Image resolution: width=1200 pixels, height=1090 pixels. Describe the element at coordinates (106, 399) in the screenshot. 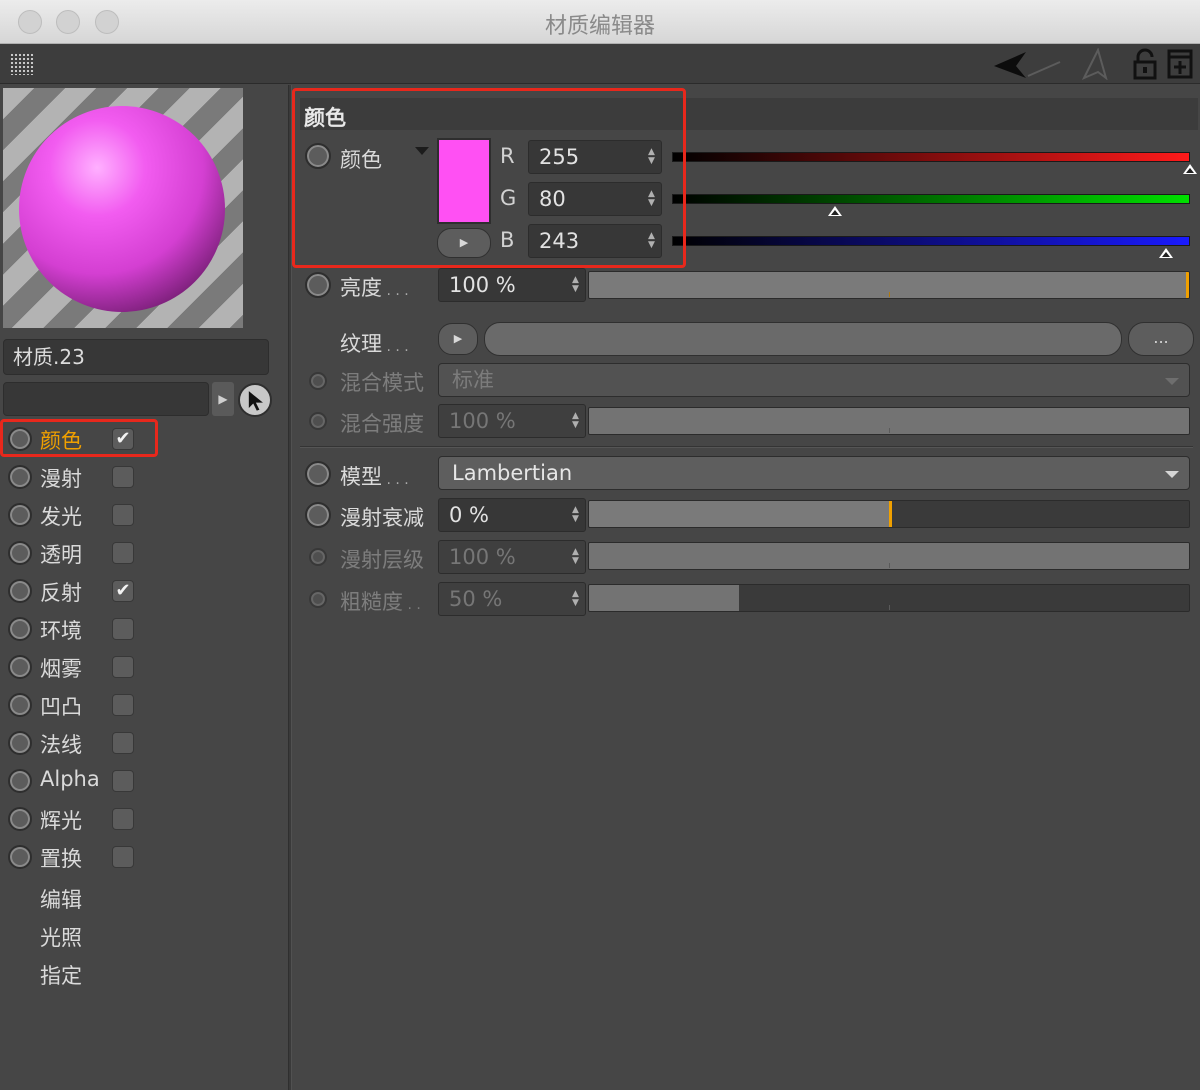

I see `channel-search-input` at that location.